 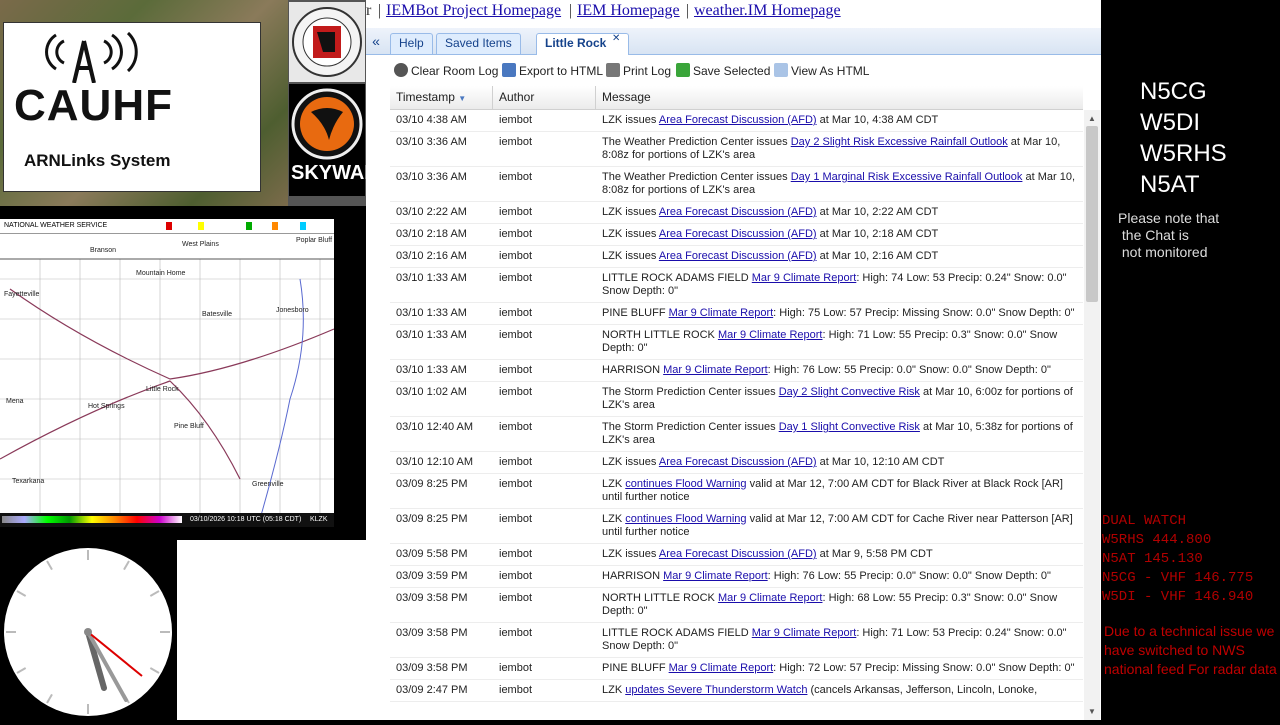 I want to click on iembot-homepage-link: IEMBot Project Homepage, so click(x=473, y=11).